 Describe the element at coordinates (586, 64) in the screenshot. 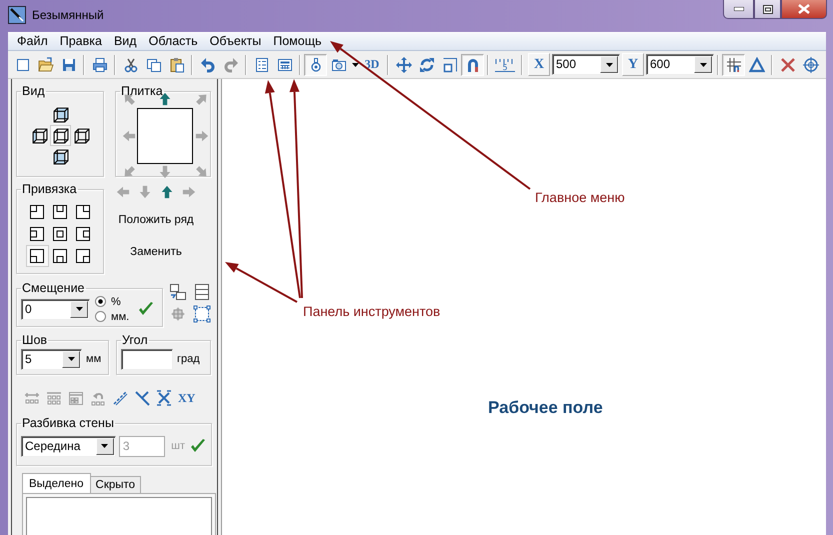

I see `x-coordinate-dropdown: 500` at that location.